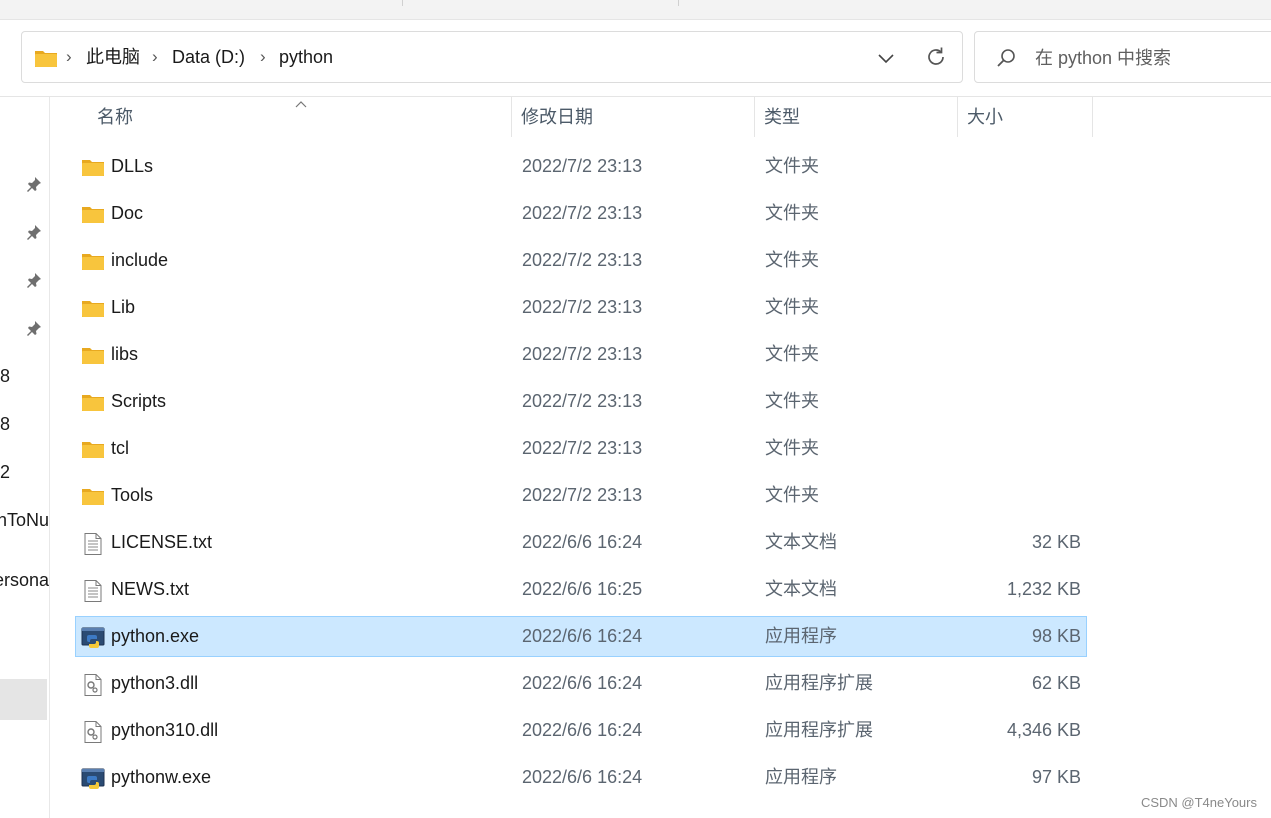  Describe the element at coordinates (1103, 58) in the screenshot. I see `search-input: 在 python 中搜索` at that location.